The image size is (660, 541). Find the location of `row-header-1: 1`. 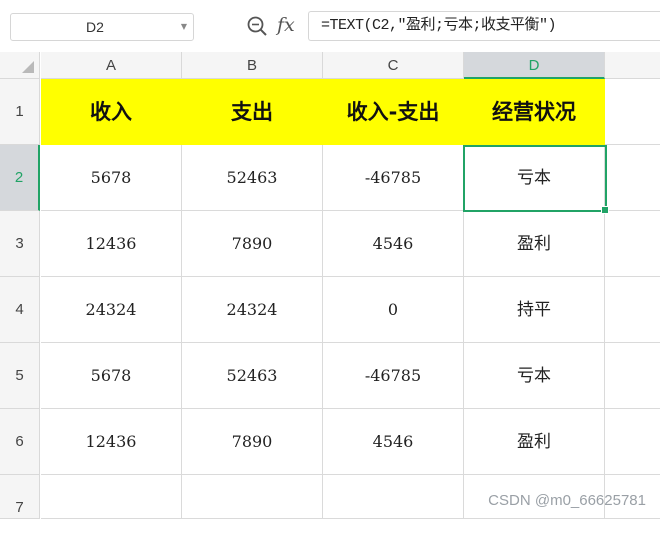

row-header-1: 1 is located at coordinates (20, 112).